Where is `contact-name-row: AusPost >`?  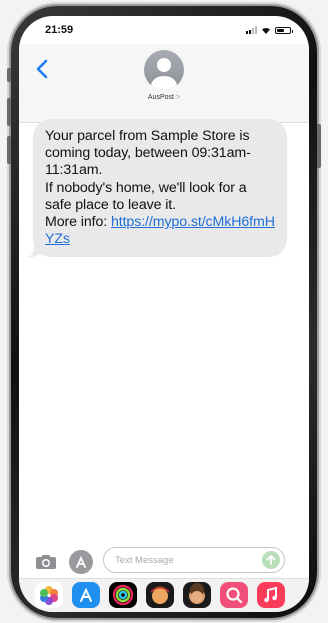 contact-name-row: AusPost > is located at coordinates (164, 97).